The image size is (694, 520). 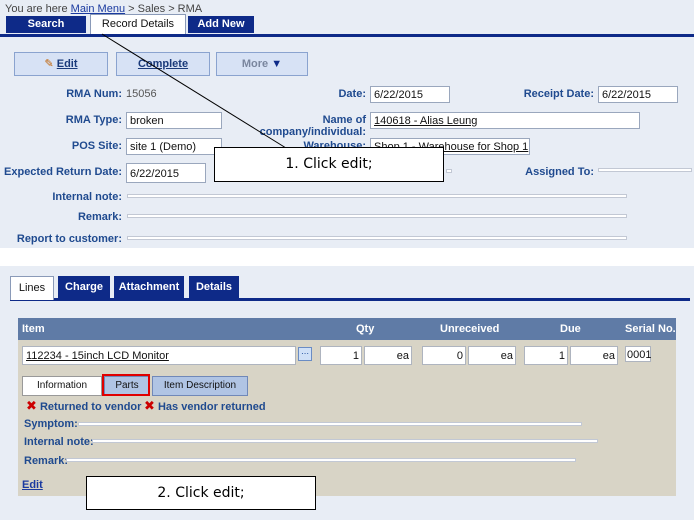 What do you see at coordinates (159, 355) in the screenshot?
I see `item-field: 112234 - 15inch LCD Monitor` at bounding box center [159, 355].